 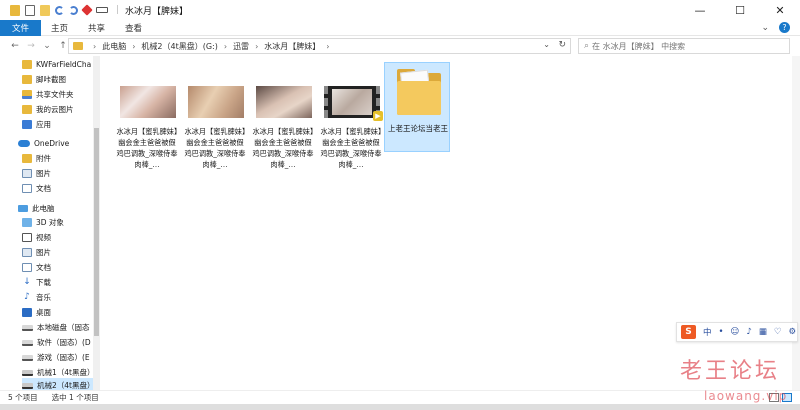 I want to click on nav-item-label: 此电脑, so click(x=43, y=208).